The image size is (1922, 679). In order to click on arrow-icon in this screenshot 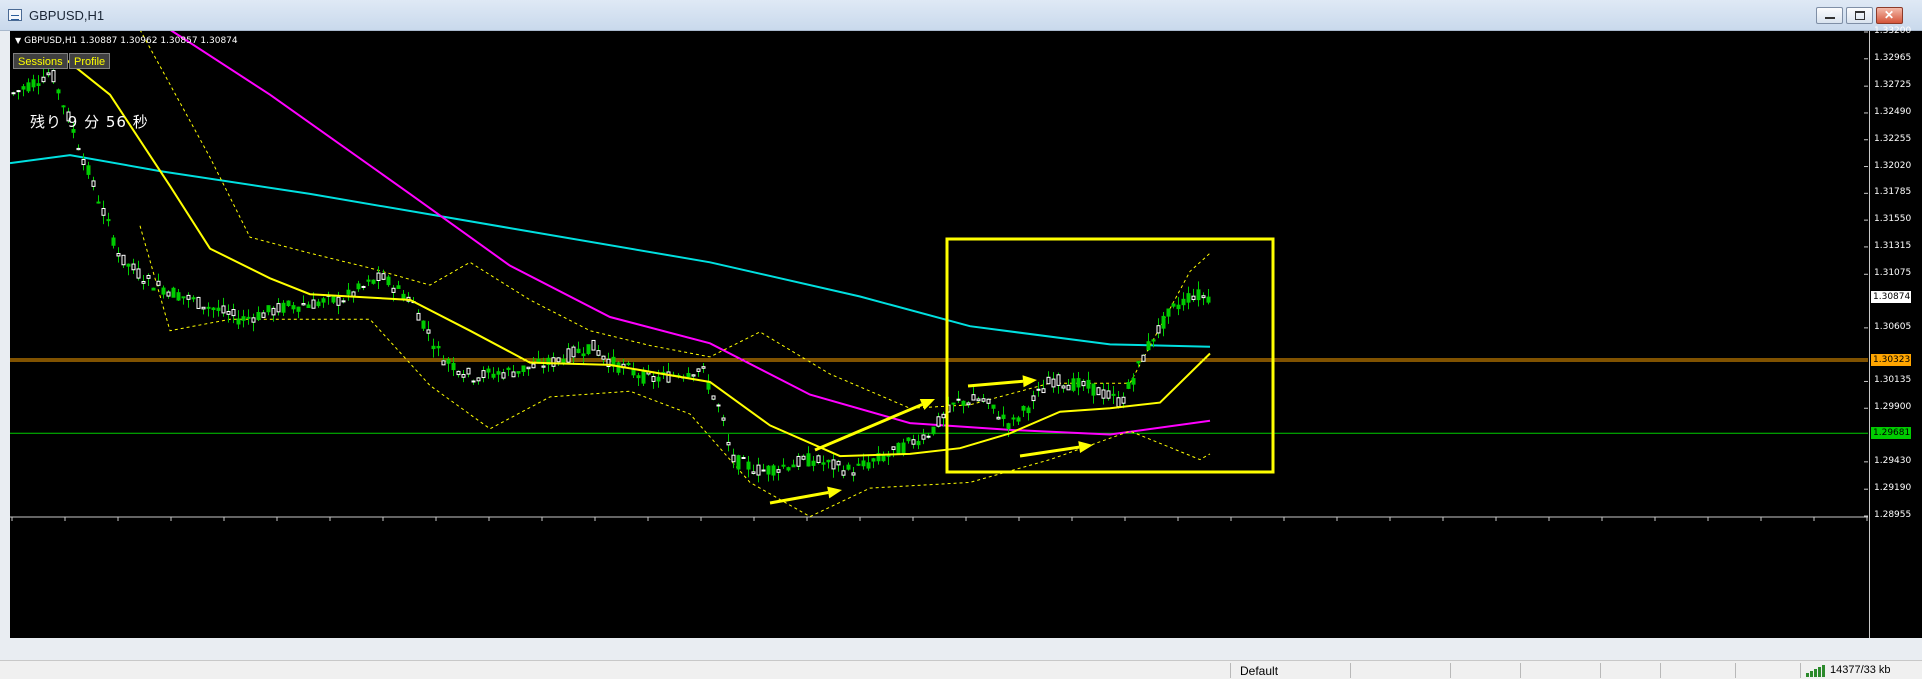, I will do `click(805, 495)`.